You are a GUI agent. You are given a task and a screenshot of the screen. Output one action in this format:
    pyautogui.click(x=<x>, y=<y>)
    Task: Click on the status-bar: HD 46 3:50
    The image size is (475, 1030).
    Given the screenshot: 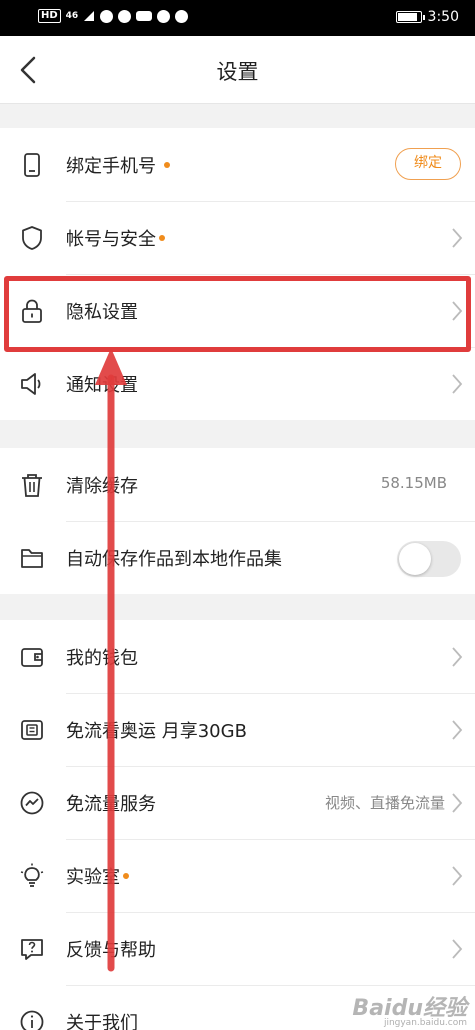 What is the action you would take?
    pyautogui.click(x=237, y=18)
    